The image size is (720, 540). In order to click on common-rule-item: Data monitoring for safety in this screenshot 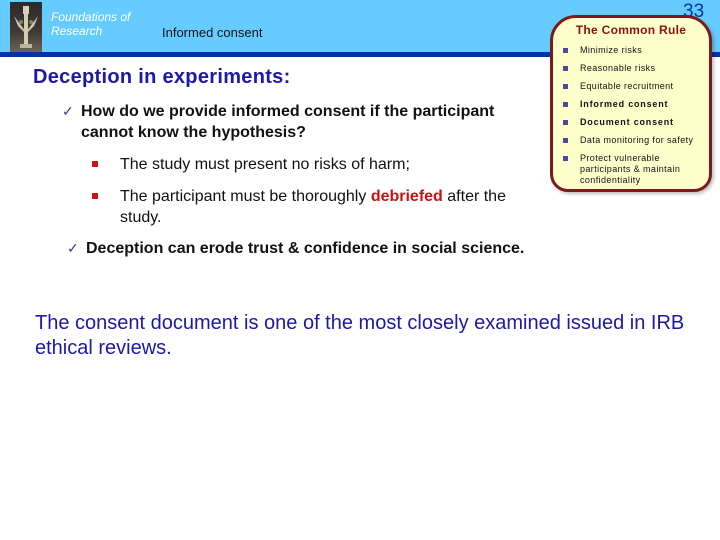, I will do `click(633, 140)`.